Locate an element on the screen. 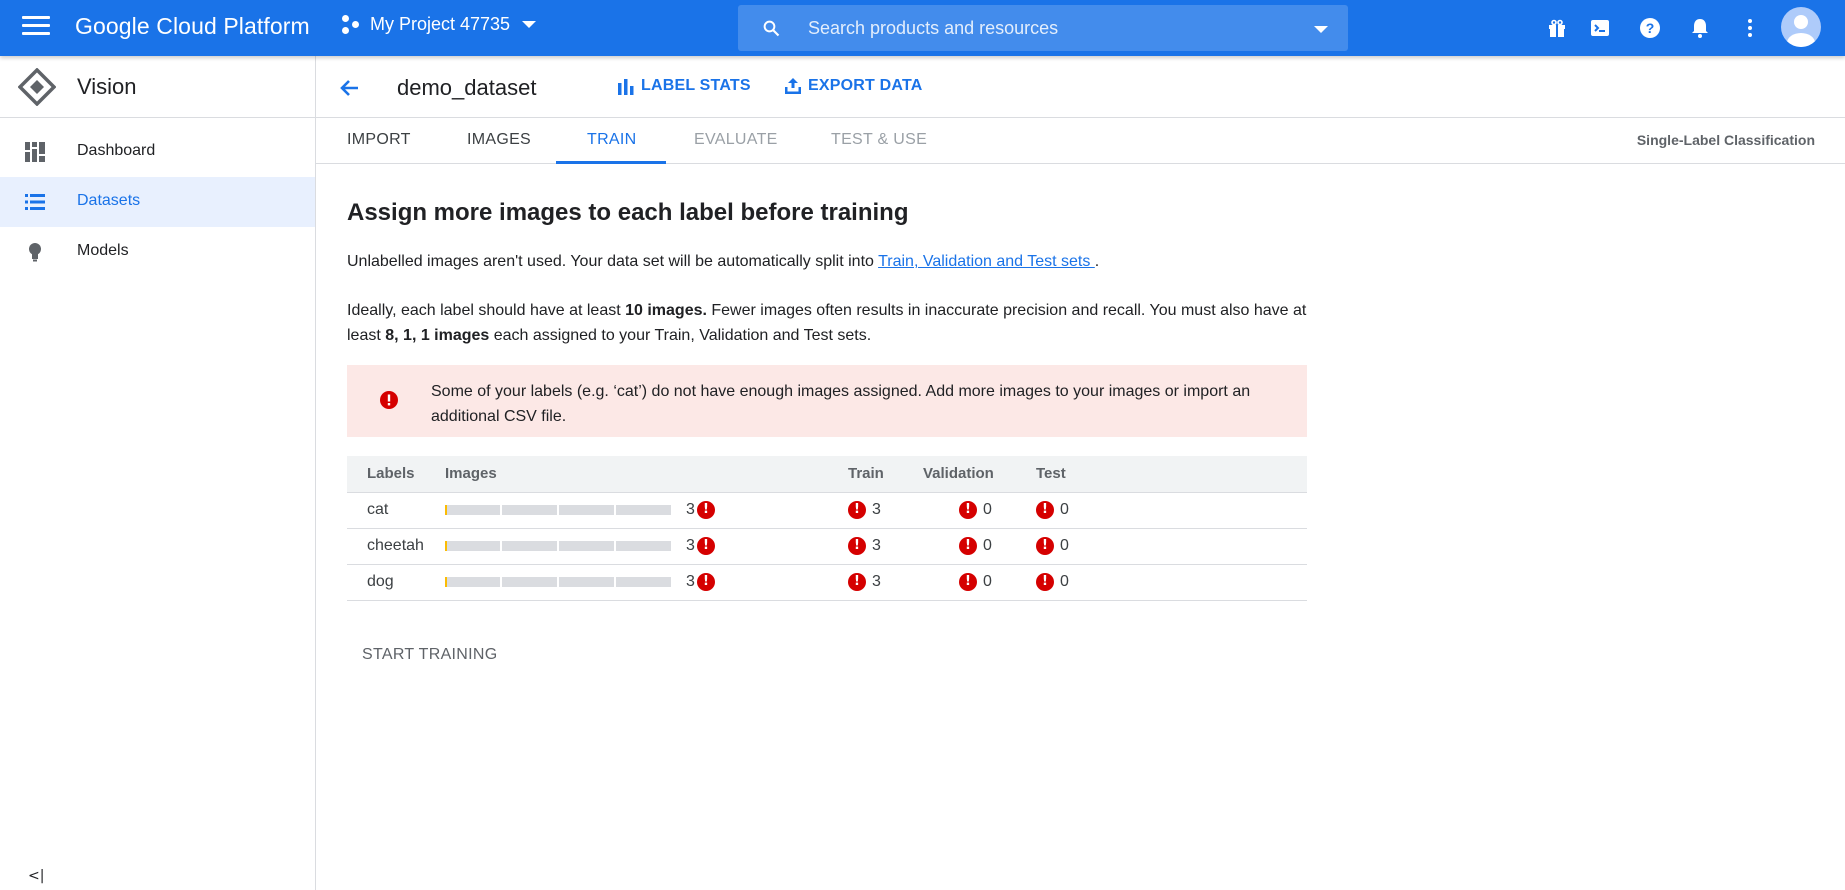 The width and height of the screenshot is (1845, 890). col-validation: Validation is located at coordinates (979, 474).